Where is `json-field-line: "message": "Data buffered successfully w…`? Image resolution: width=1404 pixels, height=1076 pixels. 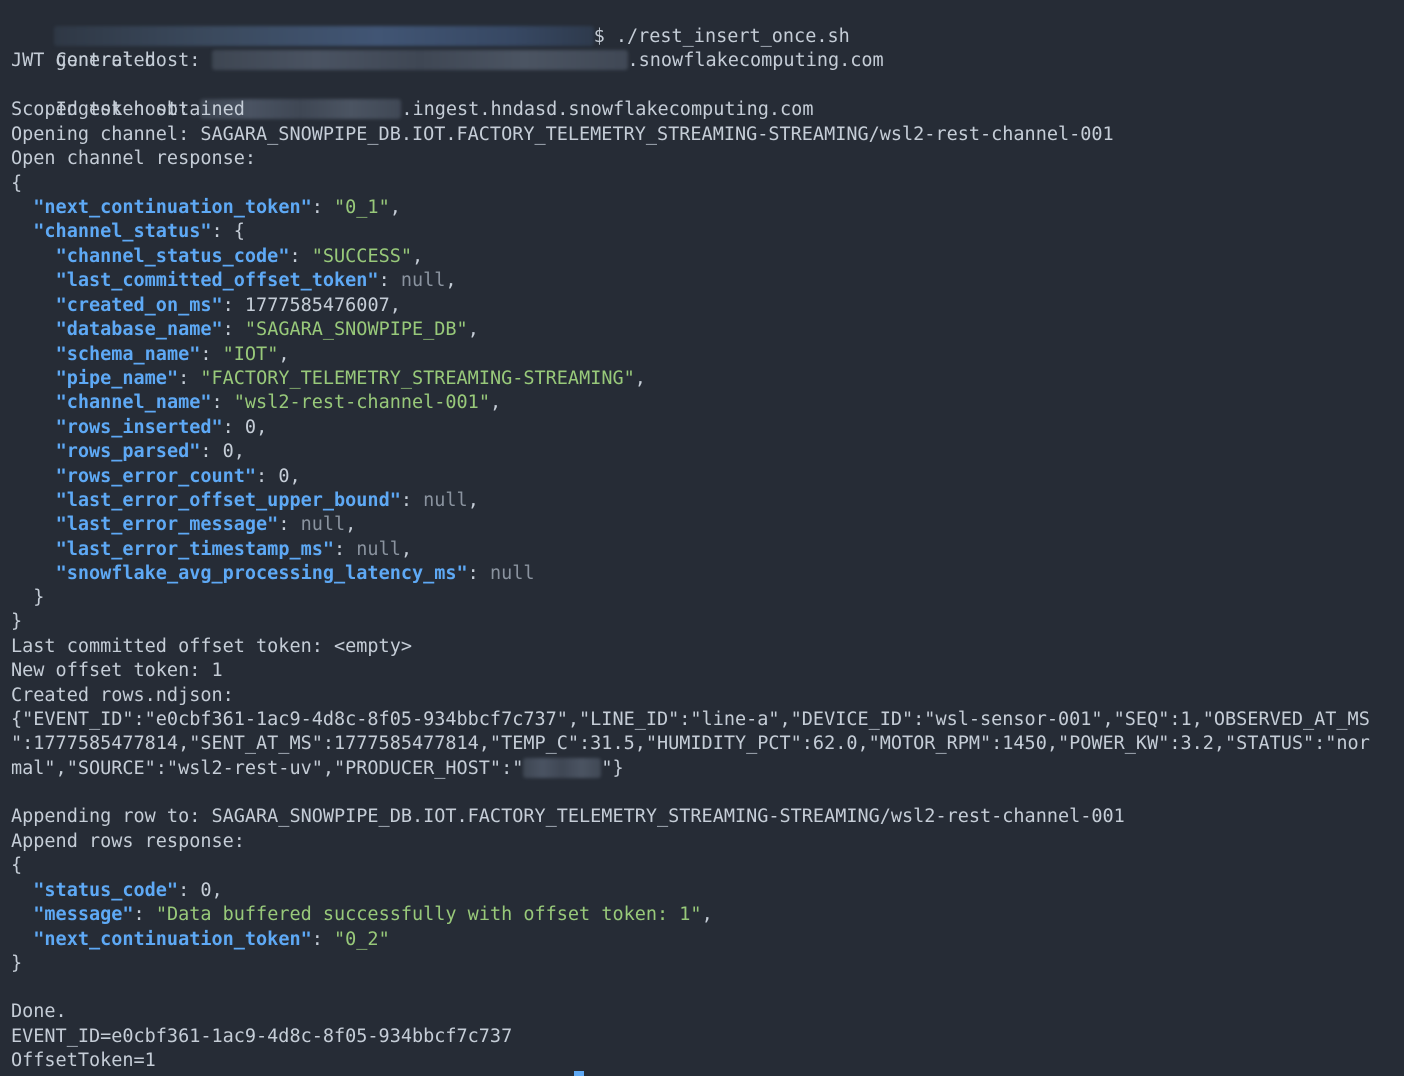 json-field-line: "message": "Data buffered successfully w… is located at coordinates (373, 915).